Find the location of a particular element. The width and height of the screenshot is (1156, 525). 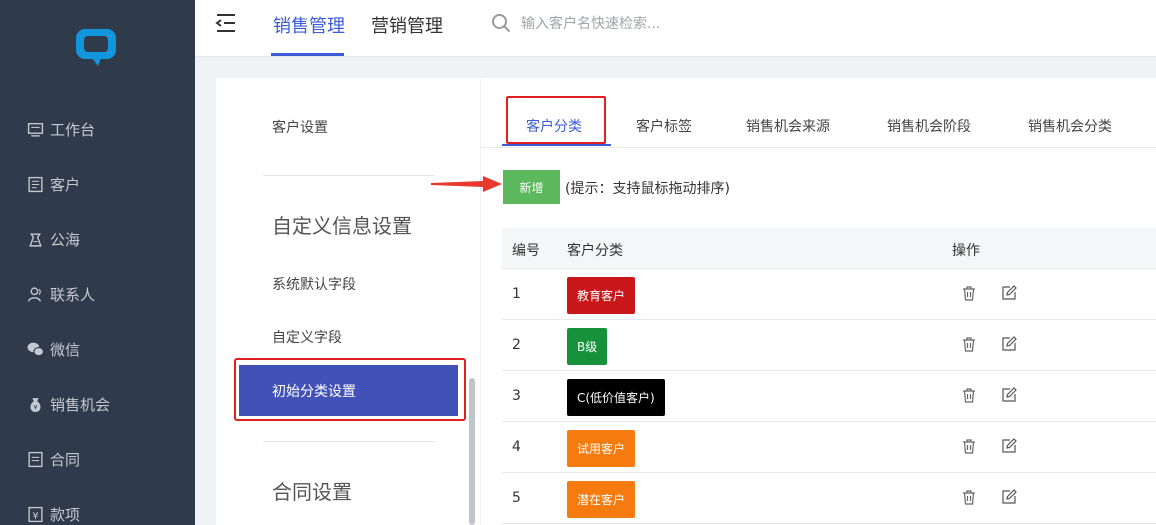

wechat-icon is located at coordinates (35, 349).